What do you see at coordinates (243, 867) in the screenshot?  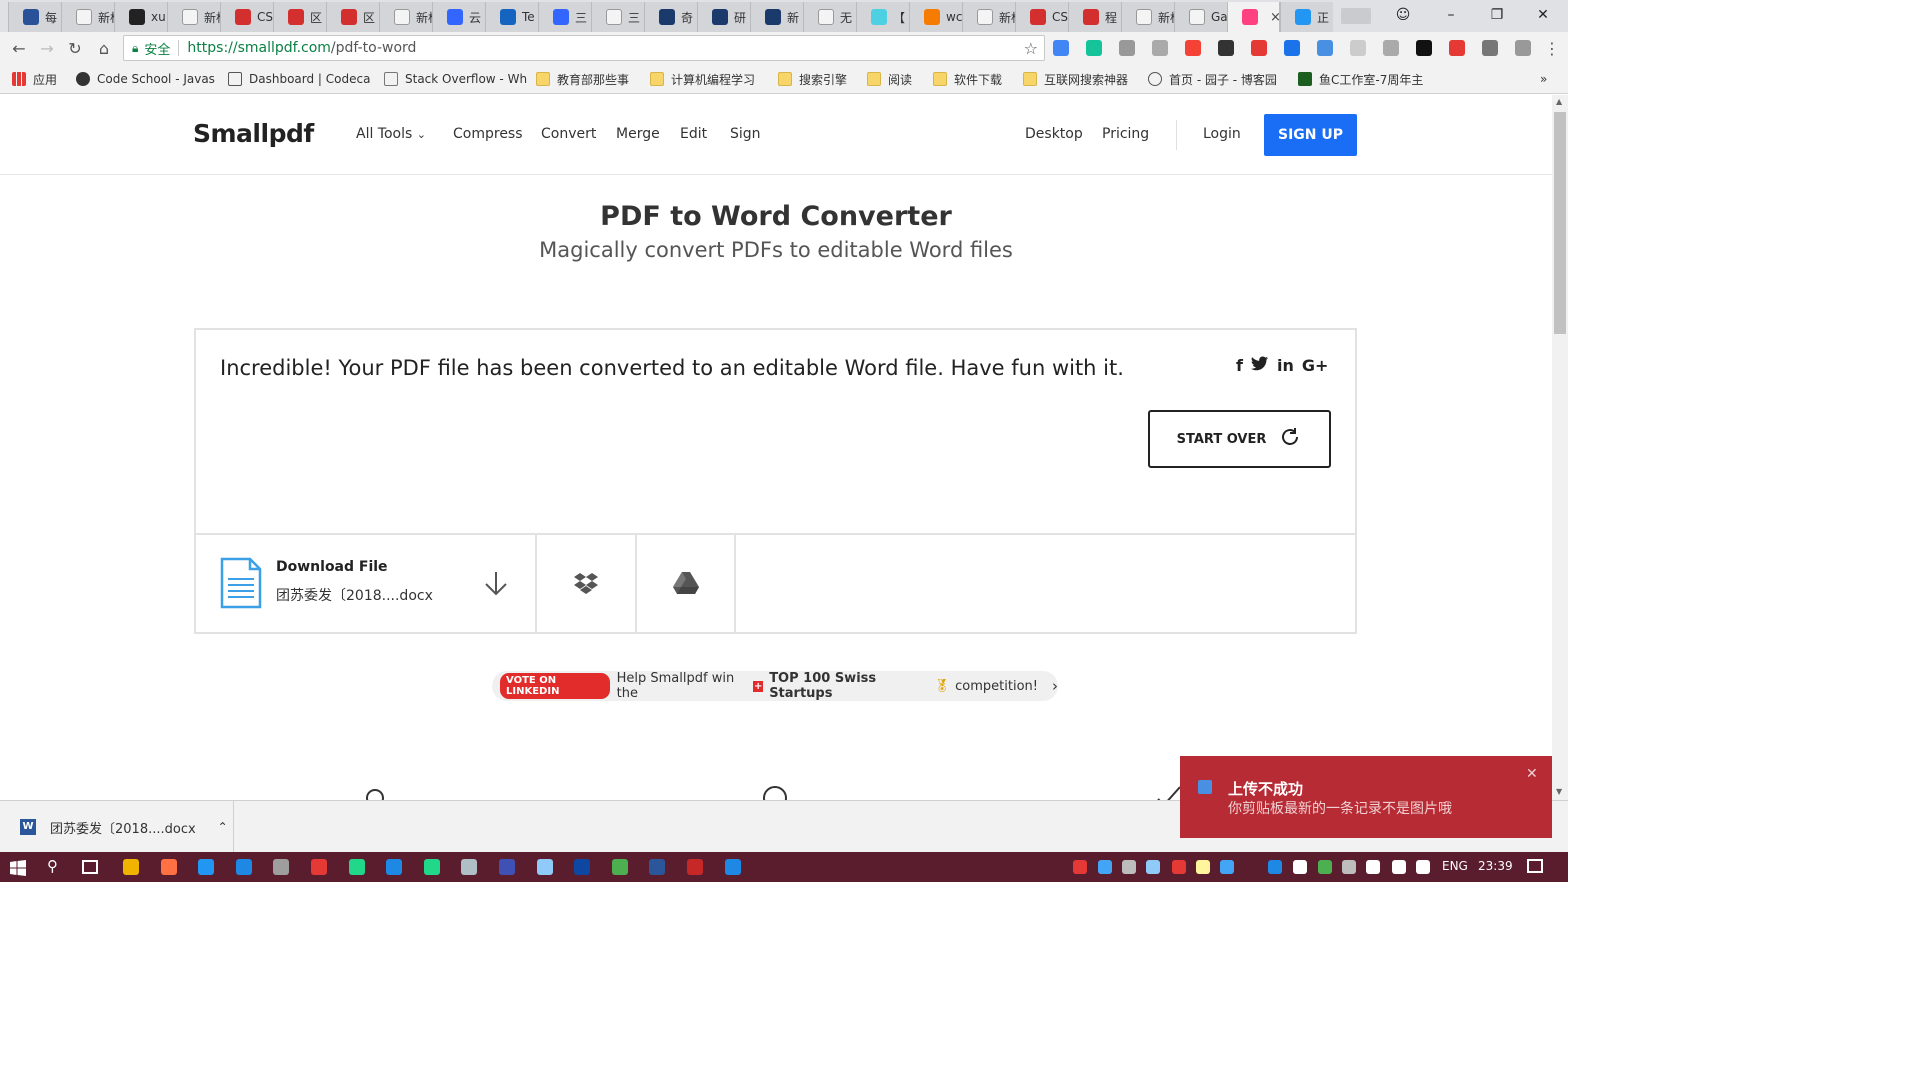 I see `vscode-icon` at bounding box center [243, 867].